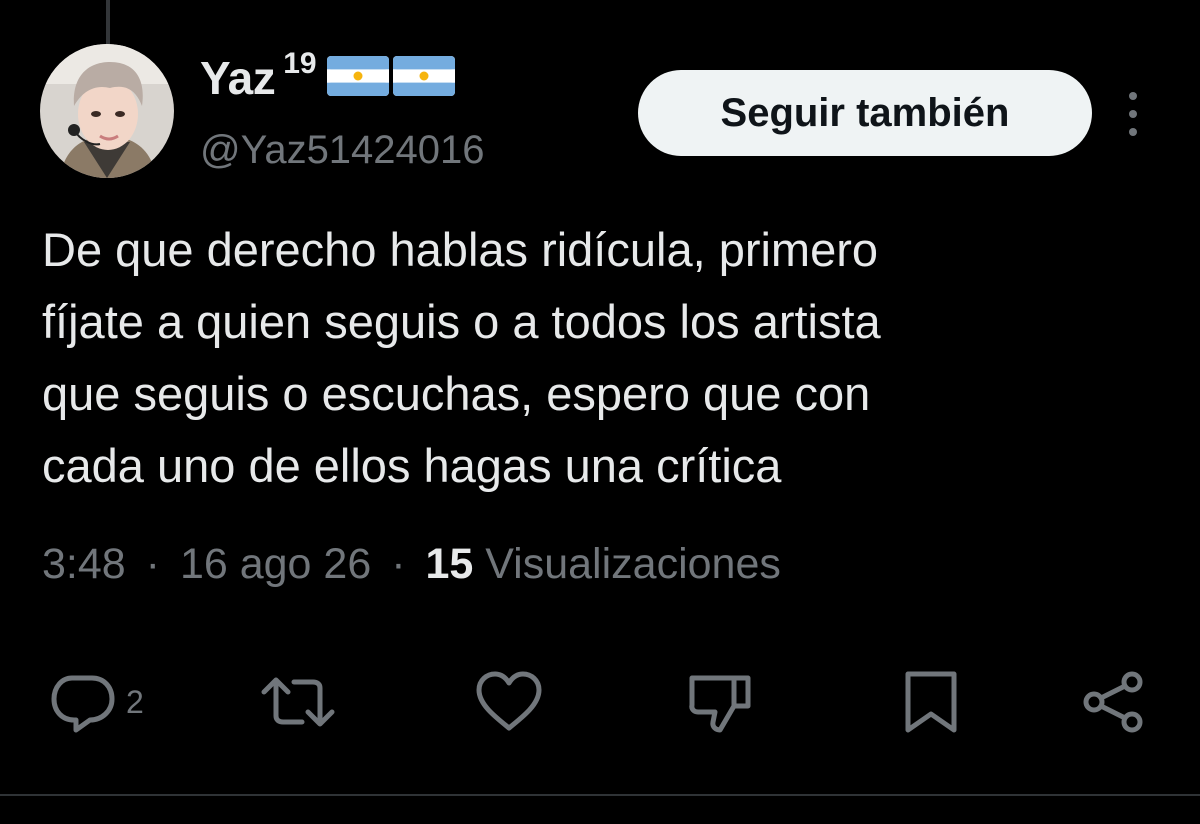 Image resolution: width=1200 pixels, height=824 pixels. Describe the element at coordinates (456, 393) in the screenshot. I see `tweet-text-line: que seguis o escuchas, espero que con` at that location.